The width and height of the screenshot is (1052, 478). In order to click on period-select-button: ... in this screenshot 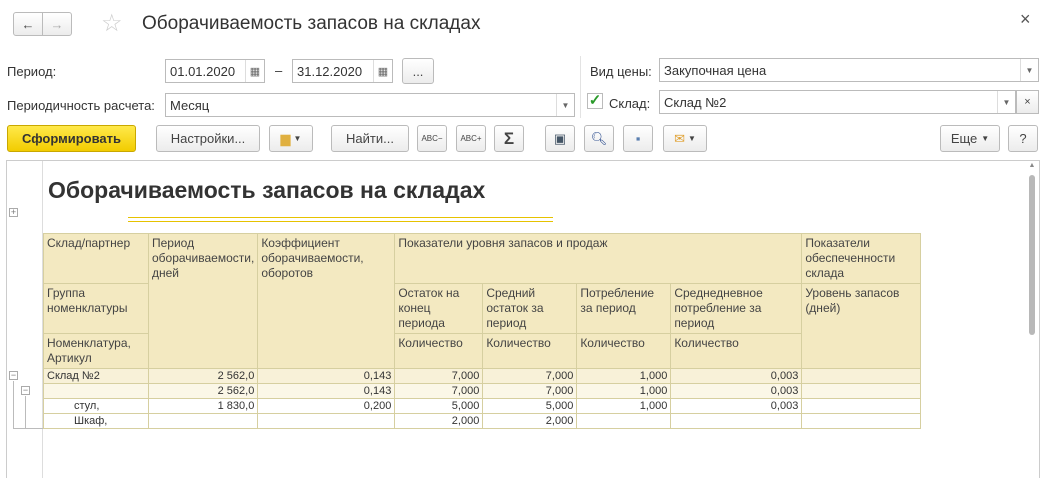, I will do `click(418, 71)`.